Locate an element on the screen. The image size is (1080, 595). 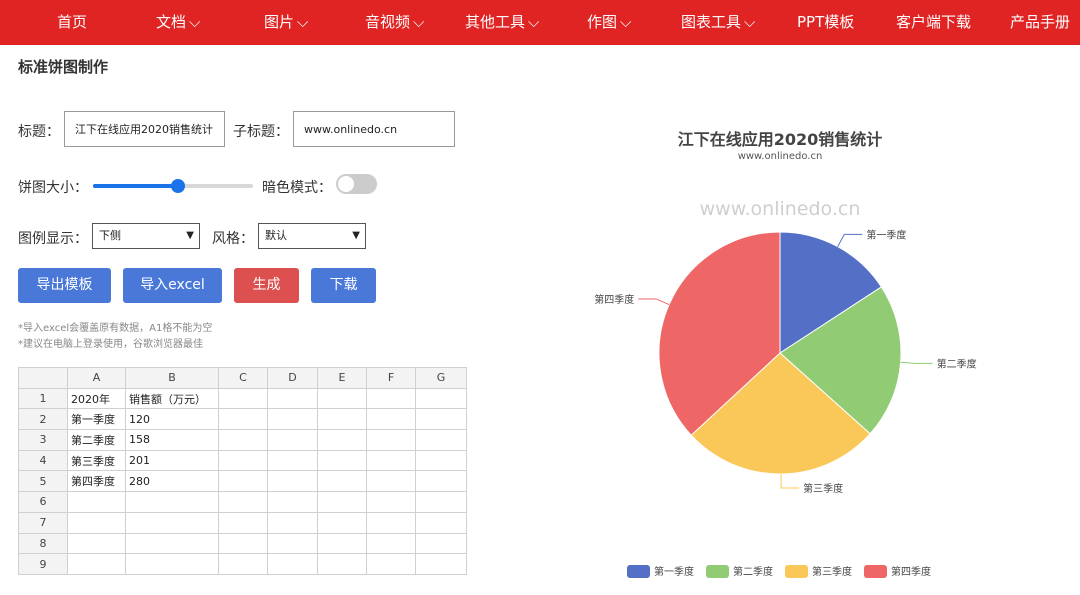
slice-label: 第三季度 is located at coordinates (823, 488).